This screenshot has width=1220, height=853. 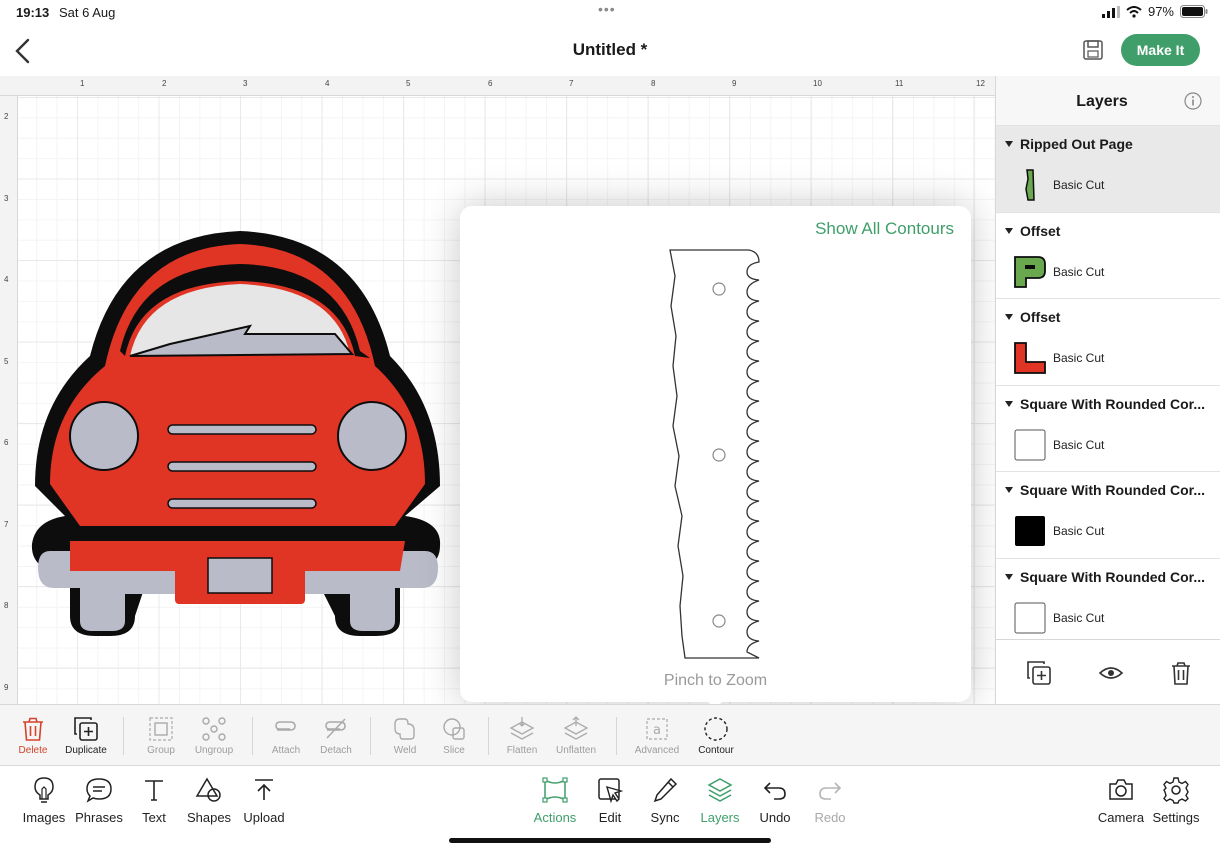 I want to click on ruler-left-label: 7, so click(x=6, y=524).